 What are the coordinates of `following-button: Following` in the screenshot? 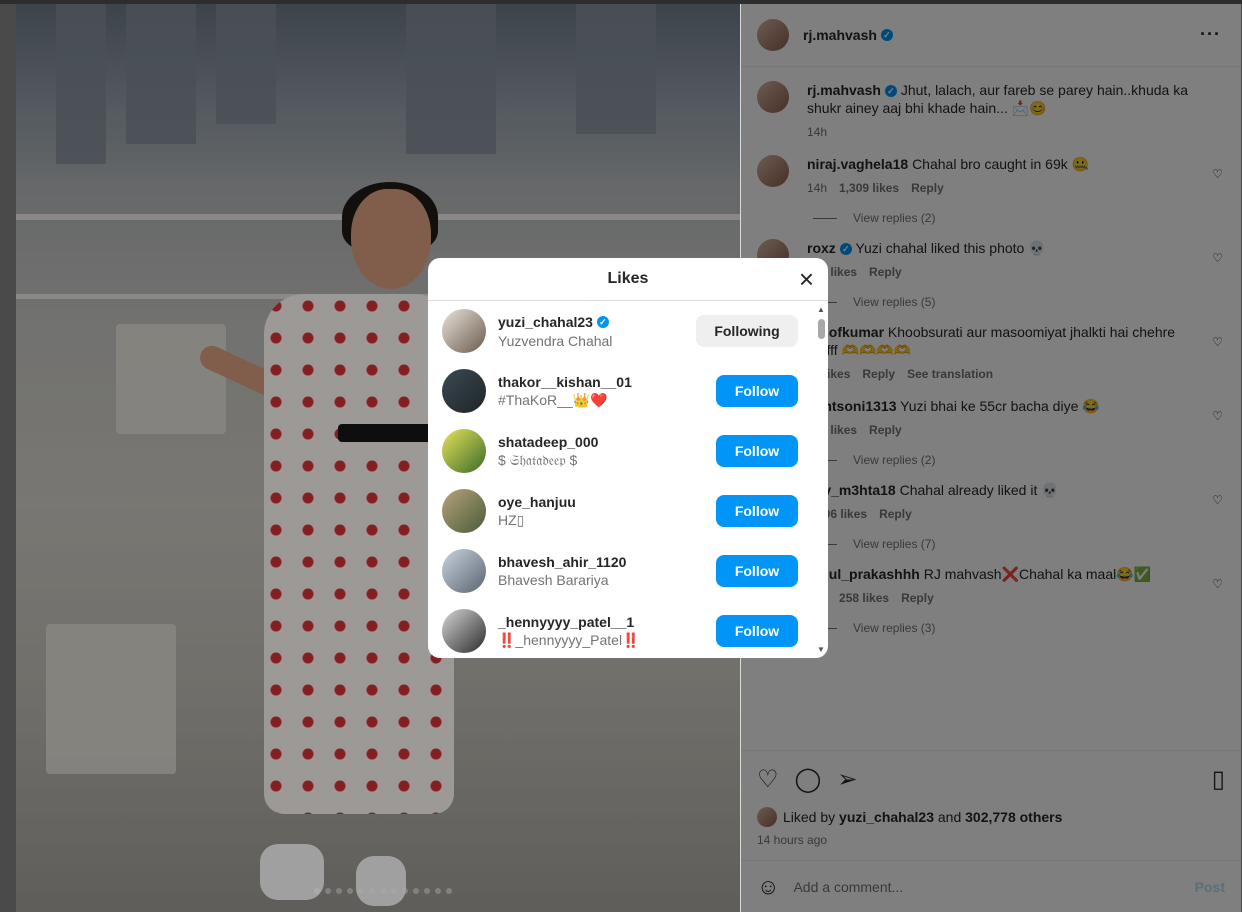 It's located at (747, 331).